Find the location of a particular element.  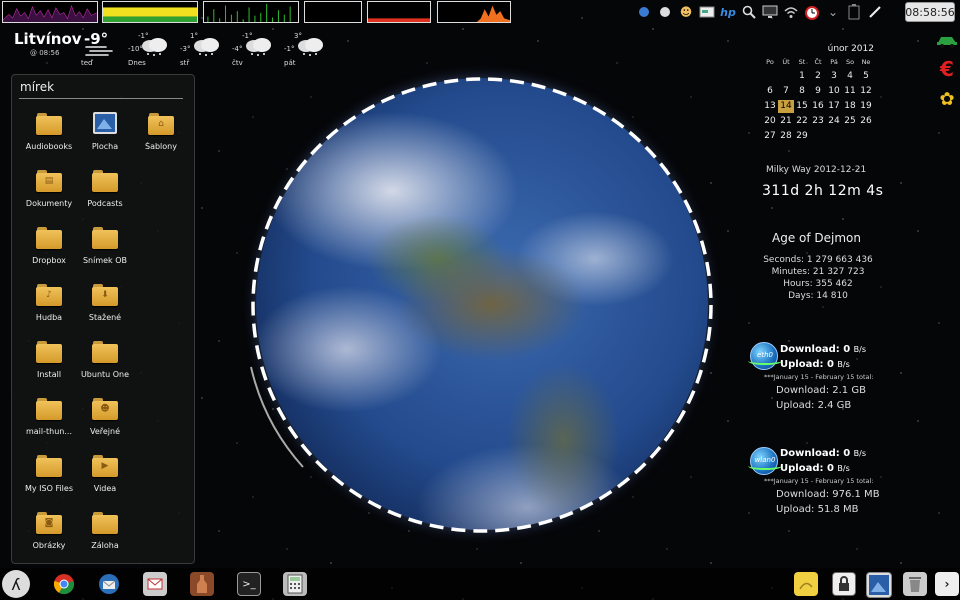

clock: 08:58:56 is located at coordinates (930, 12).